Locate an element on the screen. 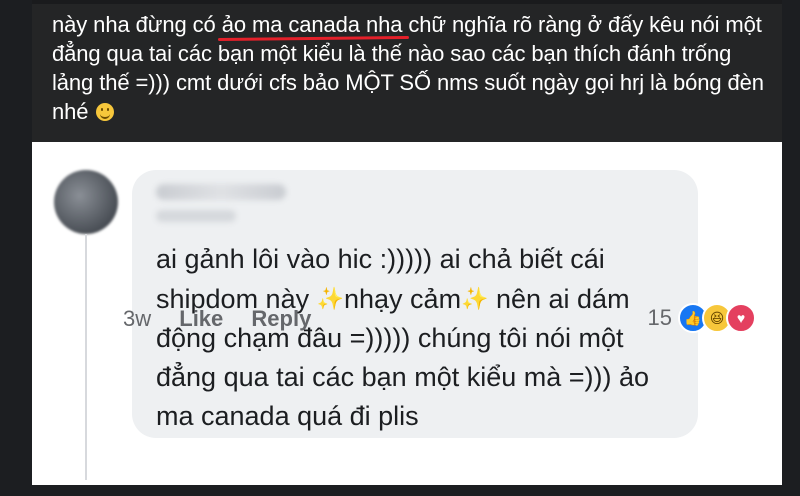 The height and width of the screenshot is (496, 800). comment-text-part2: nhạy cảm is located at coordinates (403, 299).